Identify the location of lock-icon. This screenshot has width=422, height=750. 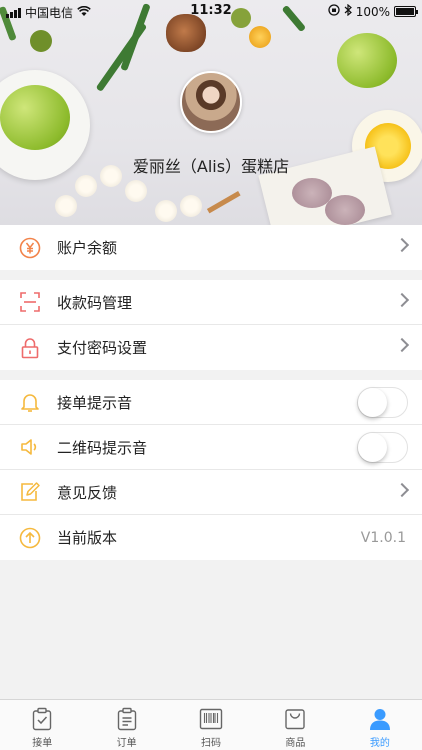
(30, 348).